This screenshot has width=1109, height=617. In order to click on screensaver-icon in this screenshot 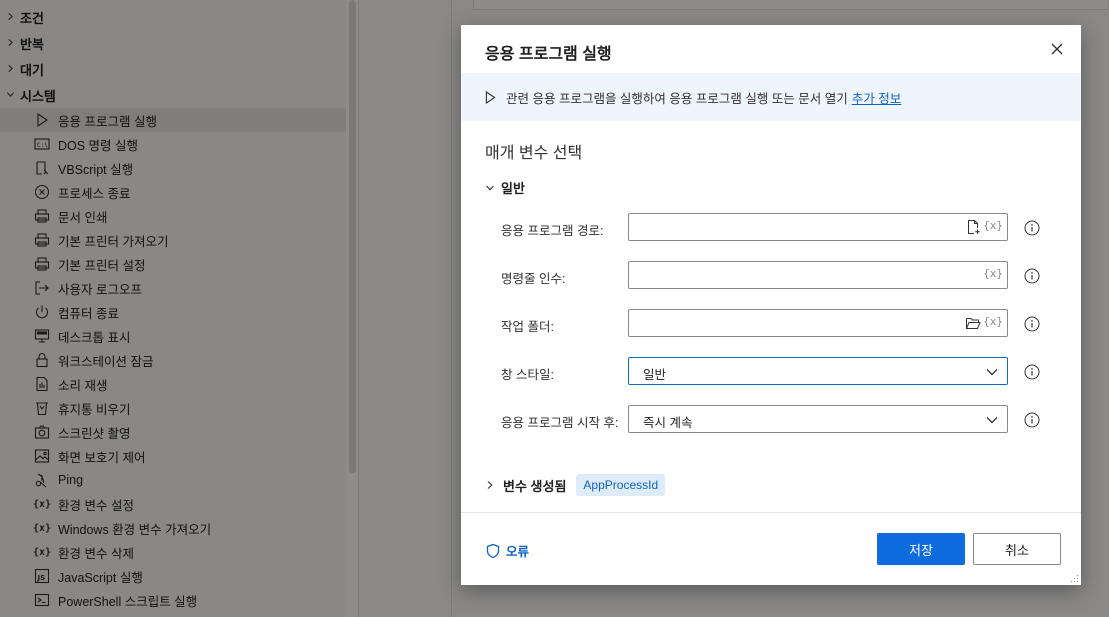, I will do `click(42, 456)`.